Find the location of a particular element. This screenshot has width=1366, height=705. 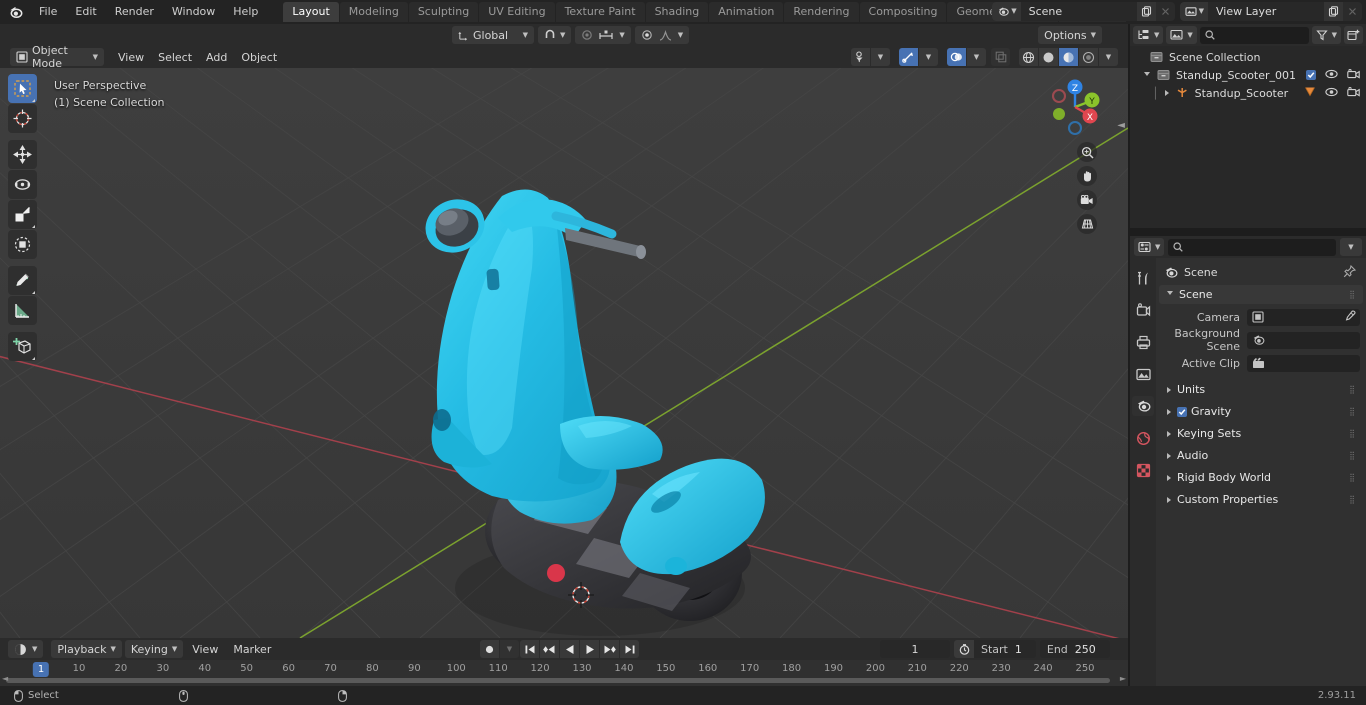

property-field-background-scene is located at coordinates (1303, 340).